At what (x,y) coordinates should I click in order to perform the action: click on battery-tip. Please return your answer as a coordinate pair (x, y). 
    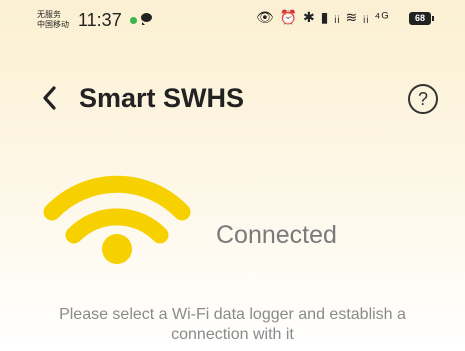
    Looking at the image, I should click on (433, 18).